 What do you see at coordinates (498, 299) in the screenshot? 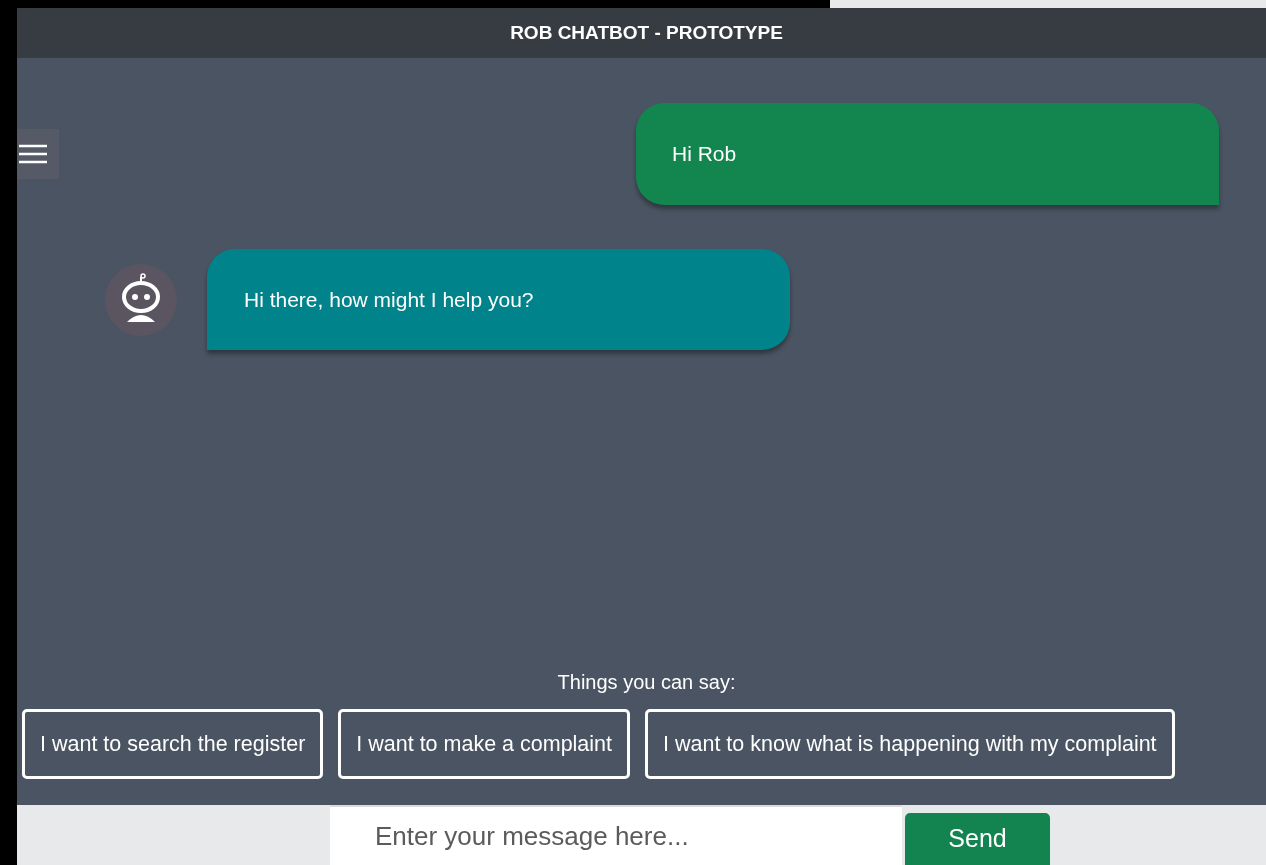
I see `bot-message-bubble: Hi there, how might I help you?` at bounding box center [498, 299].